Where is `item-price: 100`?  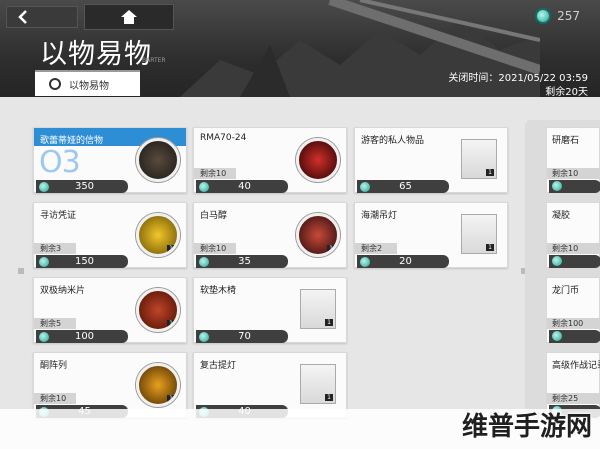 item-price: 100 is located at coordinates (82, 336).